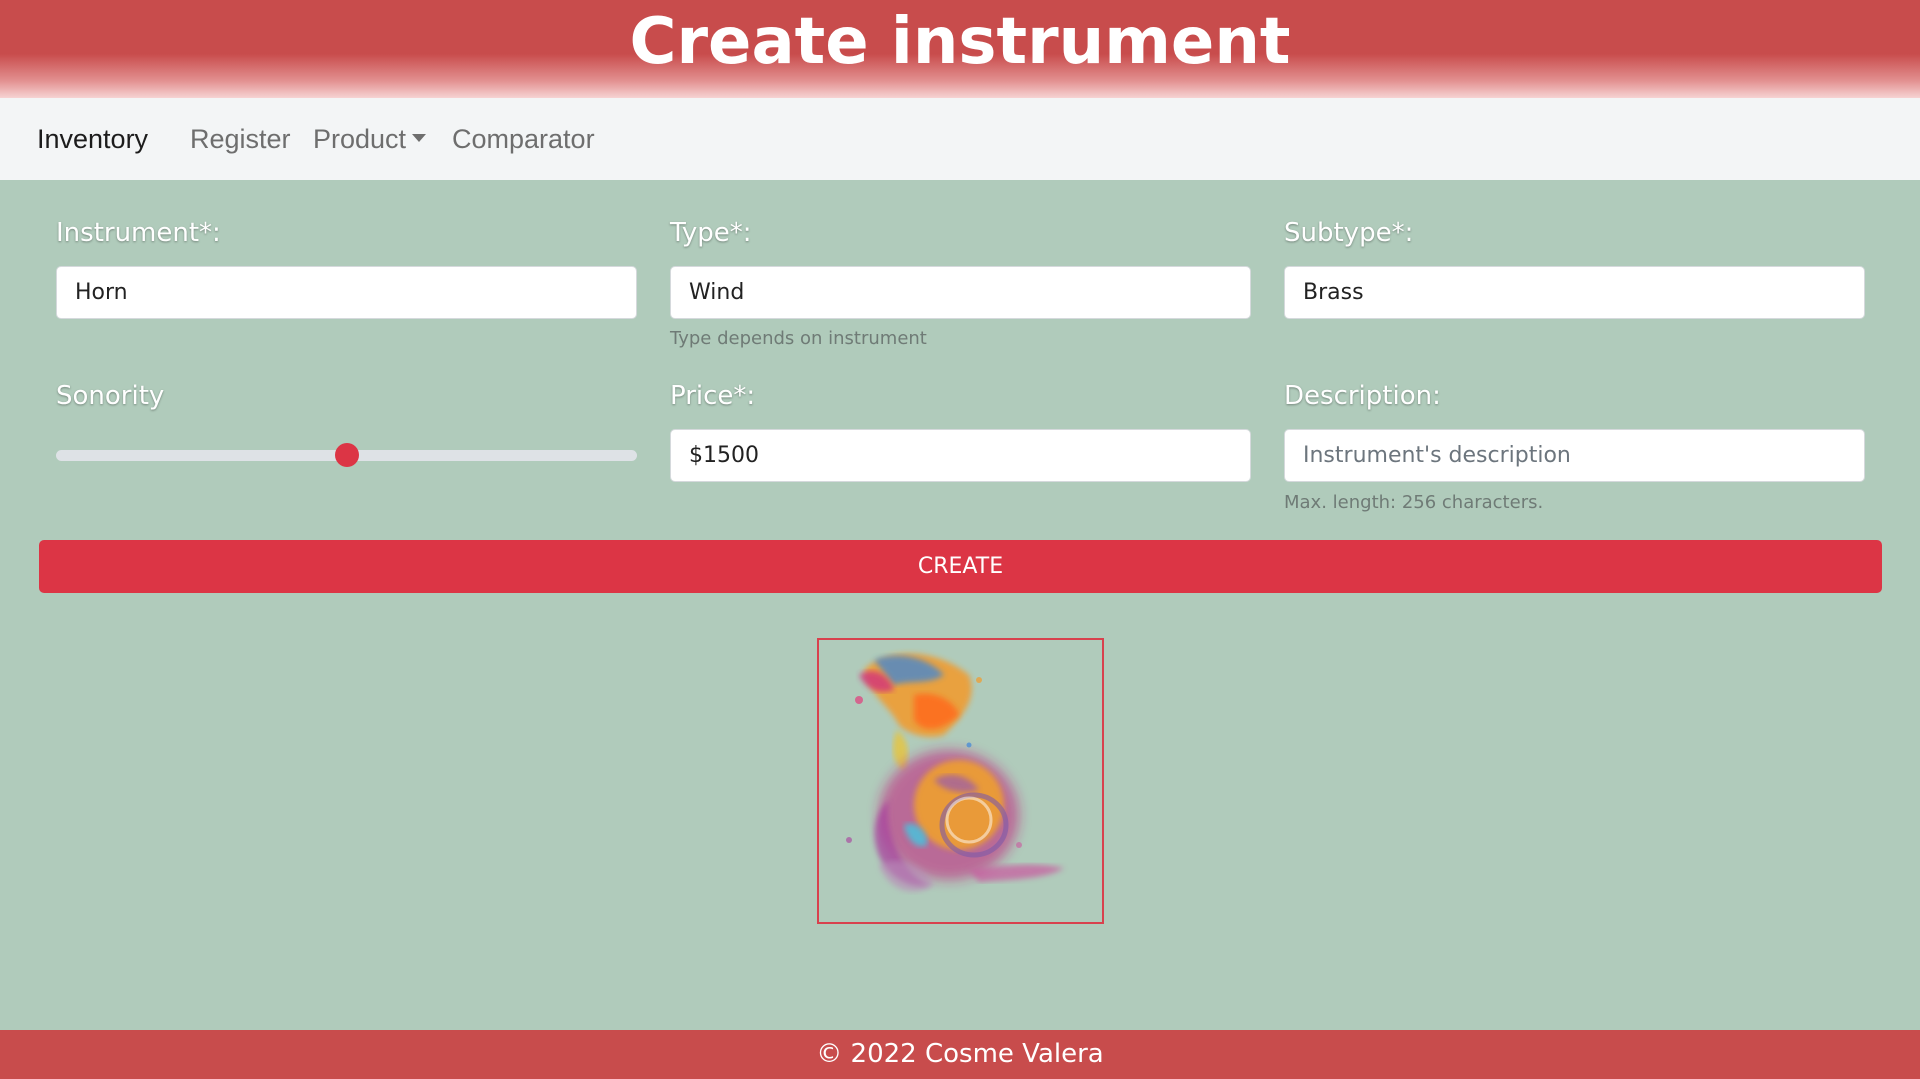 This screenshot has width=1920, height=1079. Describe the element at coordinates (419, 137) in the screenshot. I see `chevron-down-icon` at that location.